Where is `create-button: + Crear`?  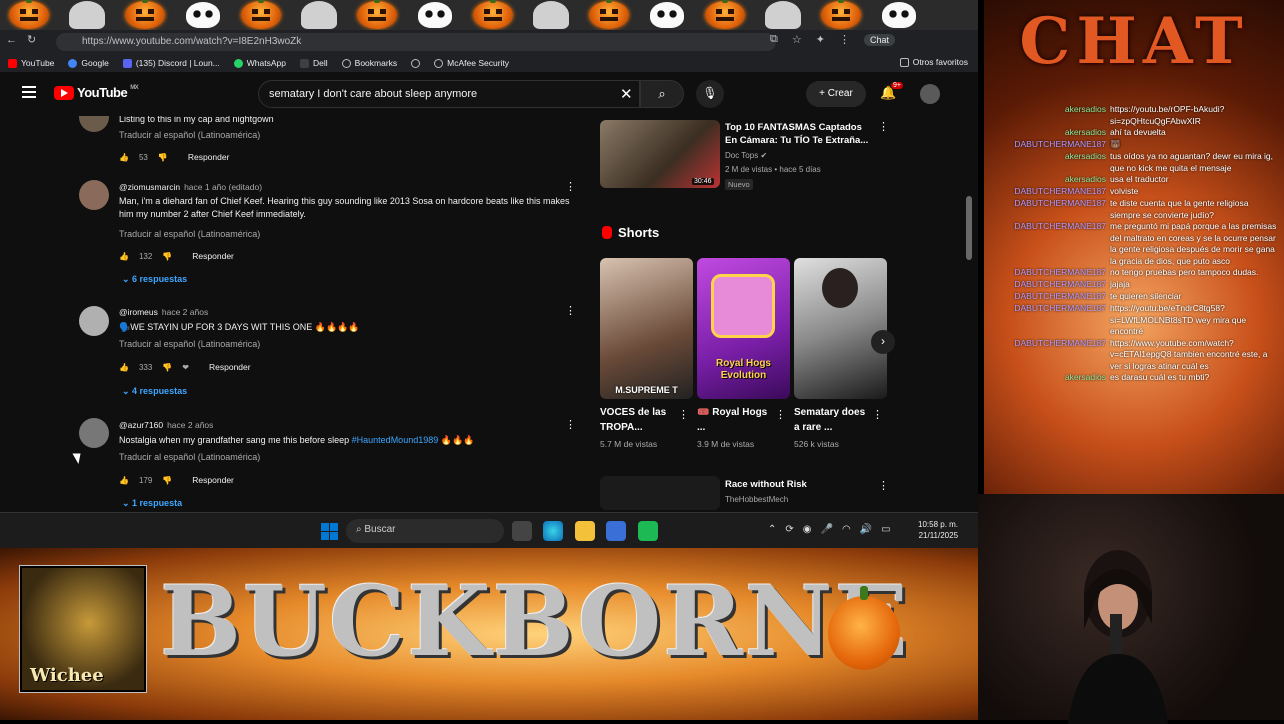
create-button: + Crear is located at coordinates (836, 94).